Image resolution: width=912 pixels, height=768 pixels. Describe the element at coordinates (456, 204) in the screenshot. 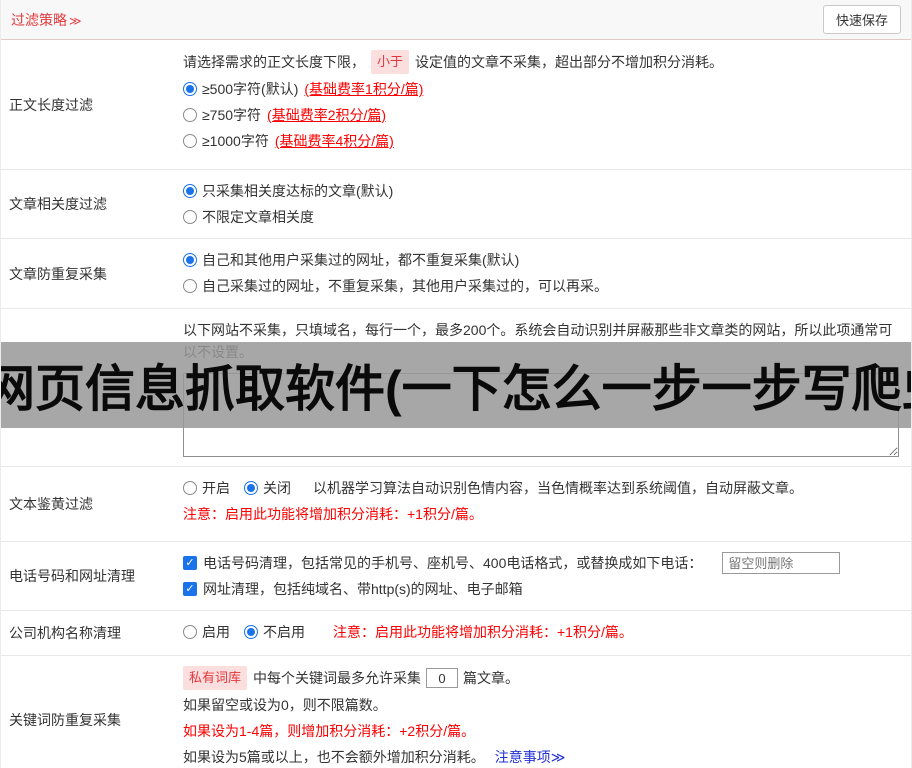

I see `row-relevance-filter: 文章相关度过滤 只采集相关度达标的文章(默认) 不限定文章相关度` at that location.